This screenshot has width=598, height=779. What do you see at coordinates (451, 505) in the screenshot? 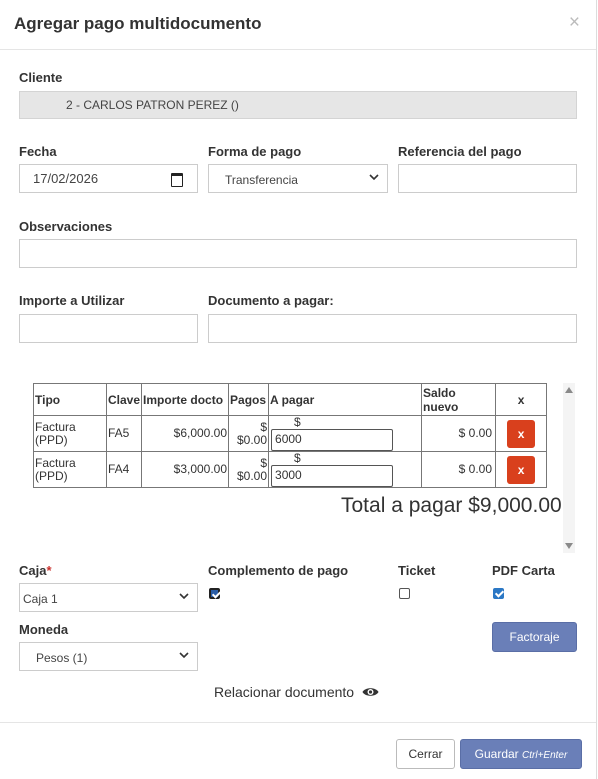
I see `total-a-pagar: Total a pagar $9,000.00` at bounding box center [451, 505].